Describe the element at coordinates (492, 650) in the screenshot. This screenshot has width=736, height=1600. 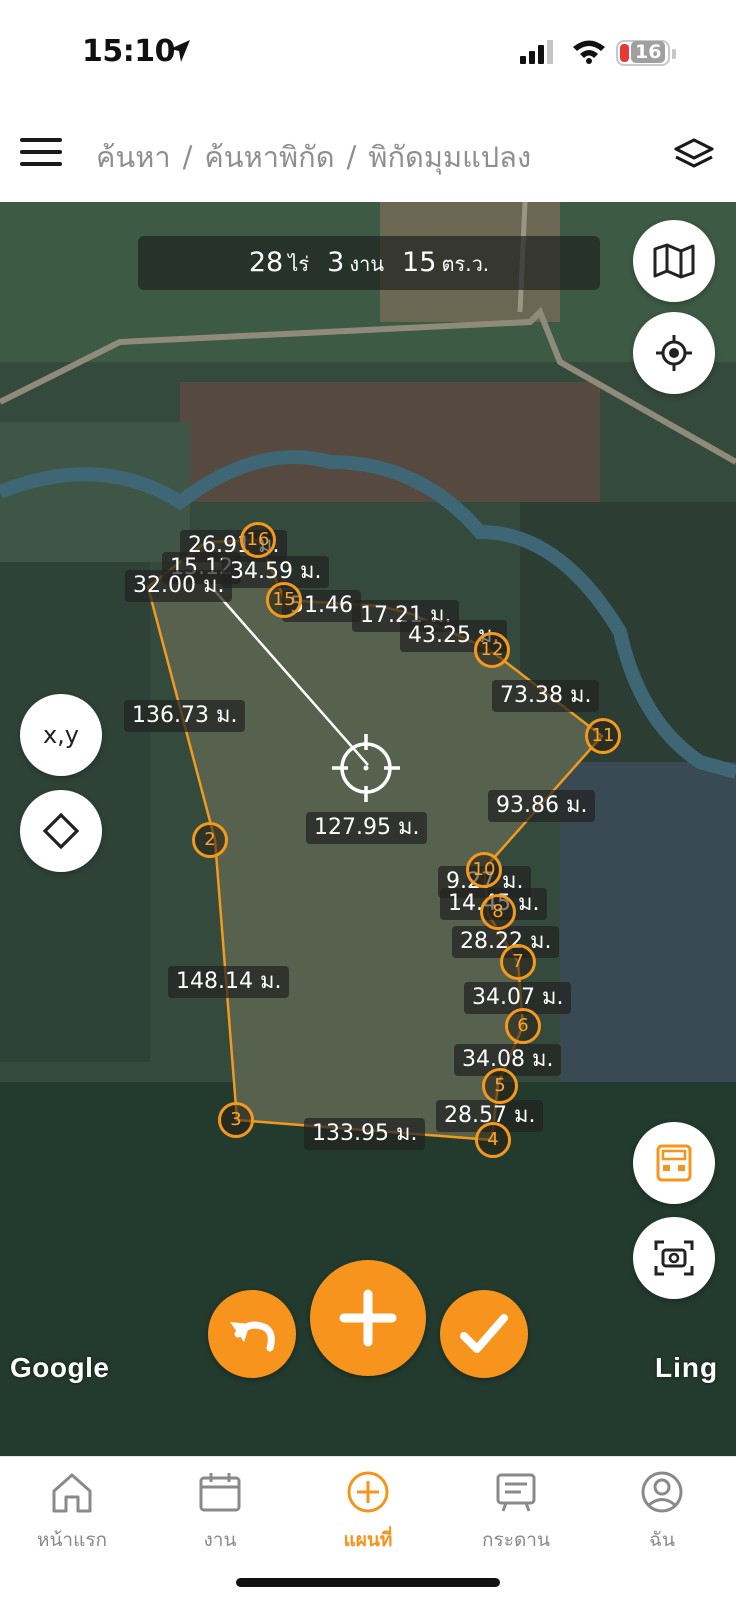
I see `vertex-marker: 12` at that location.